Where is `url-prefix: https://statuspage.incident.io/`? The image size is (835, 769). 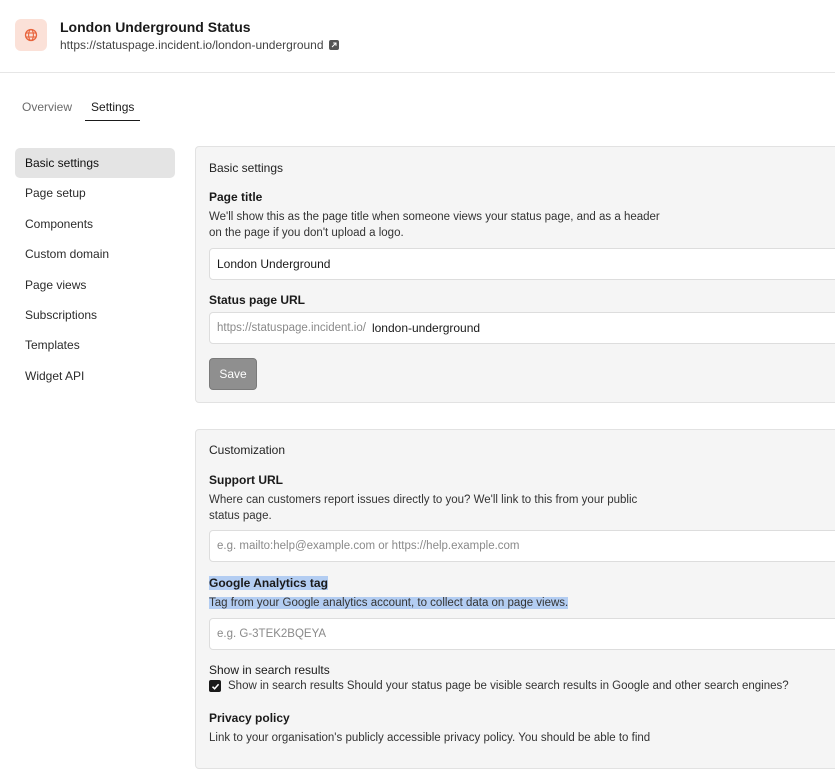 url-prefix: https://statuspage.incident.io/ is located at coordinates (291, 328).